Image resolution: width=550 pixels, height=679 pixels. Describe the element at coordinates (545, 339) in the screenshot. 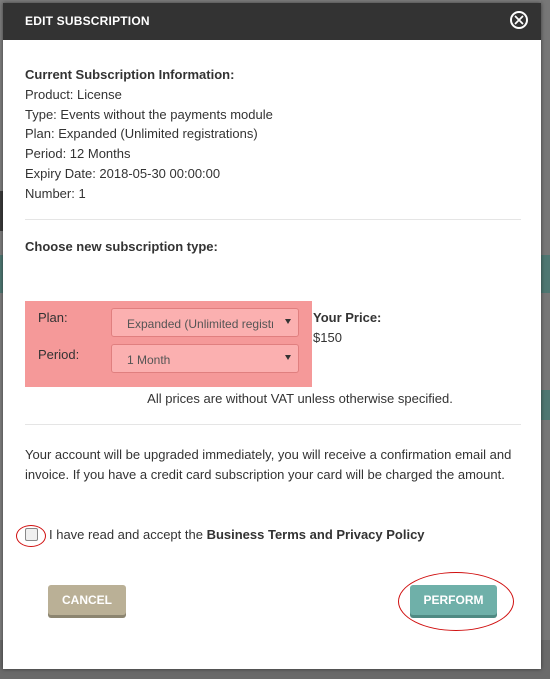

I see `background-page` at that location.